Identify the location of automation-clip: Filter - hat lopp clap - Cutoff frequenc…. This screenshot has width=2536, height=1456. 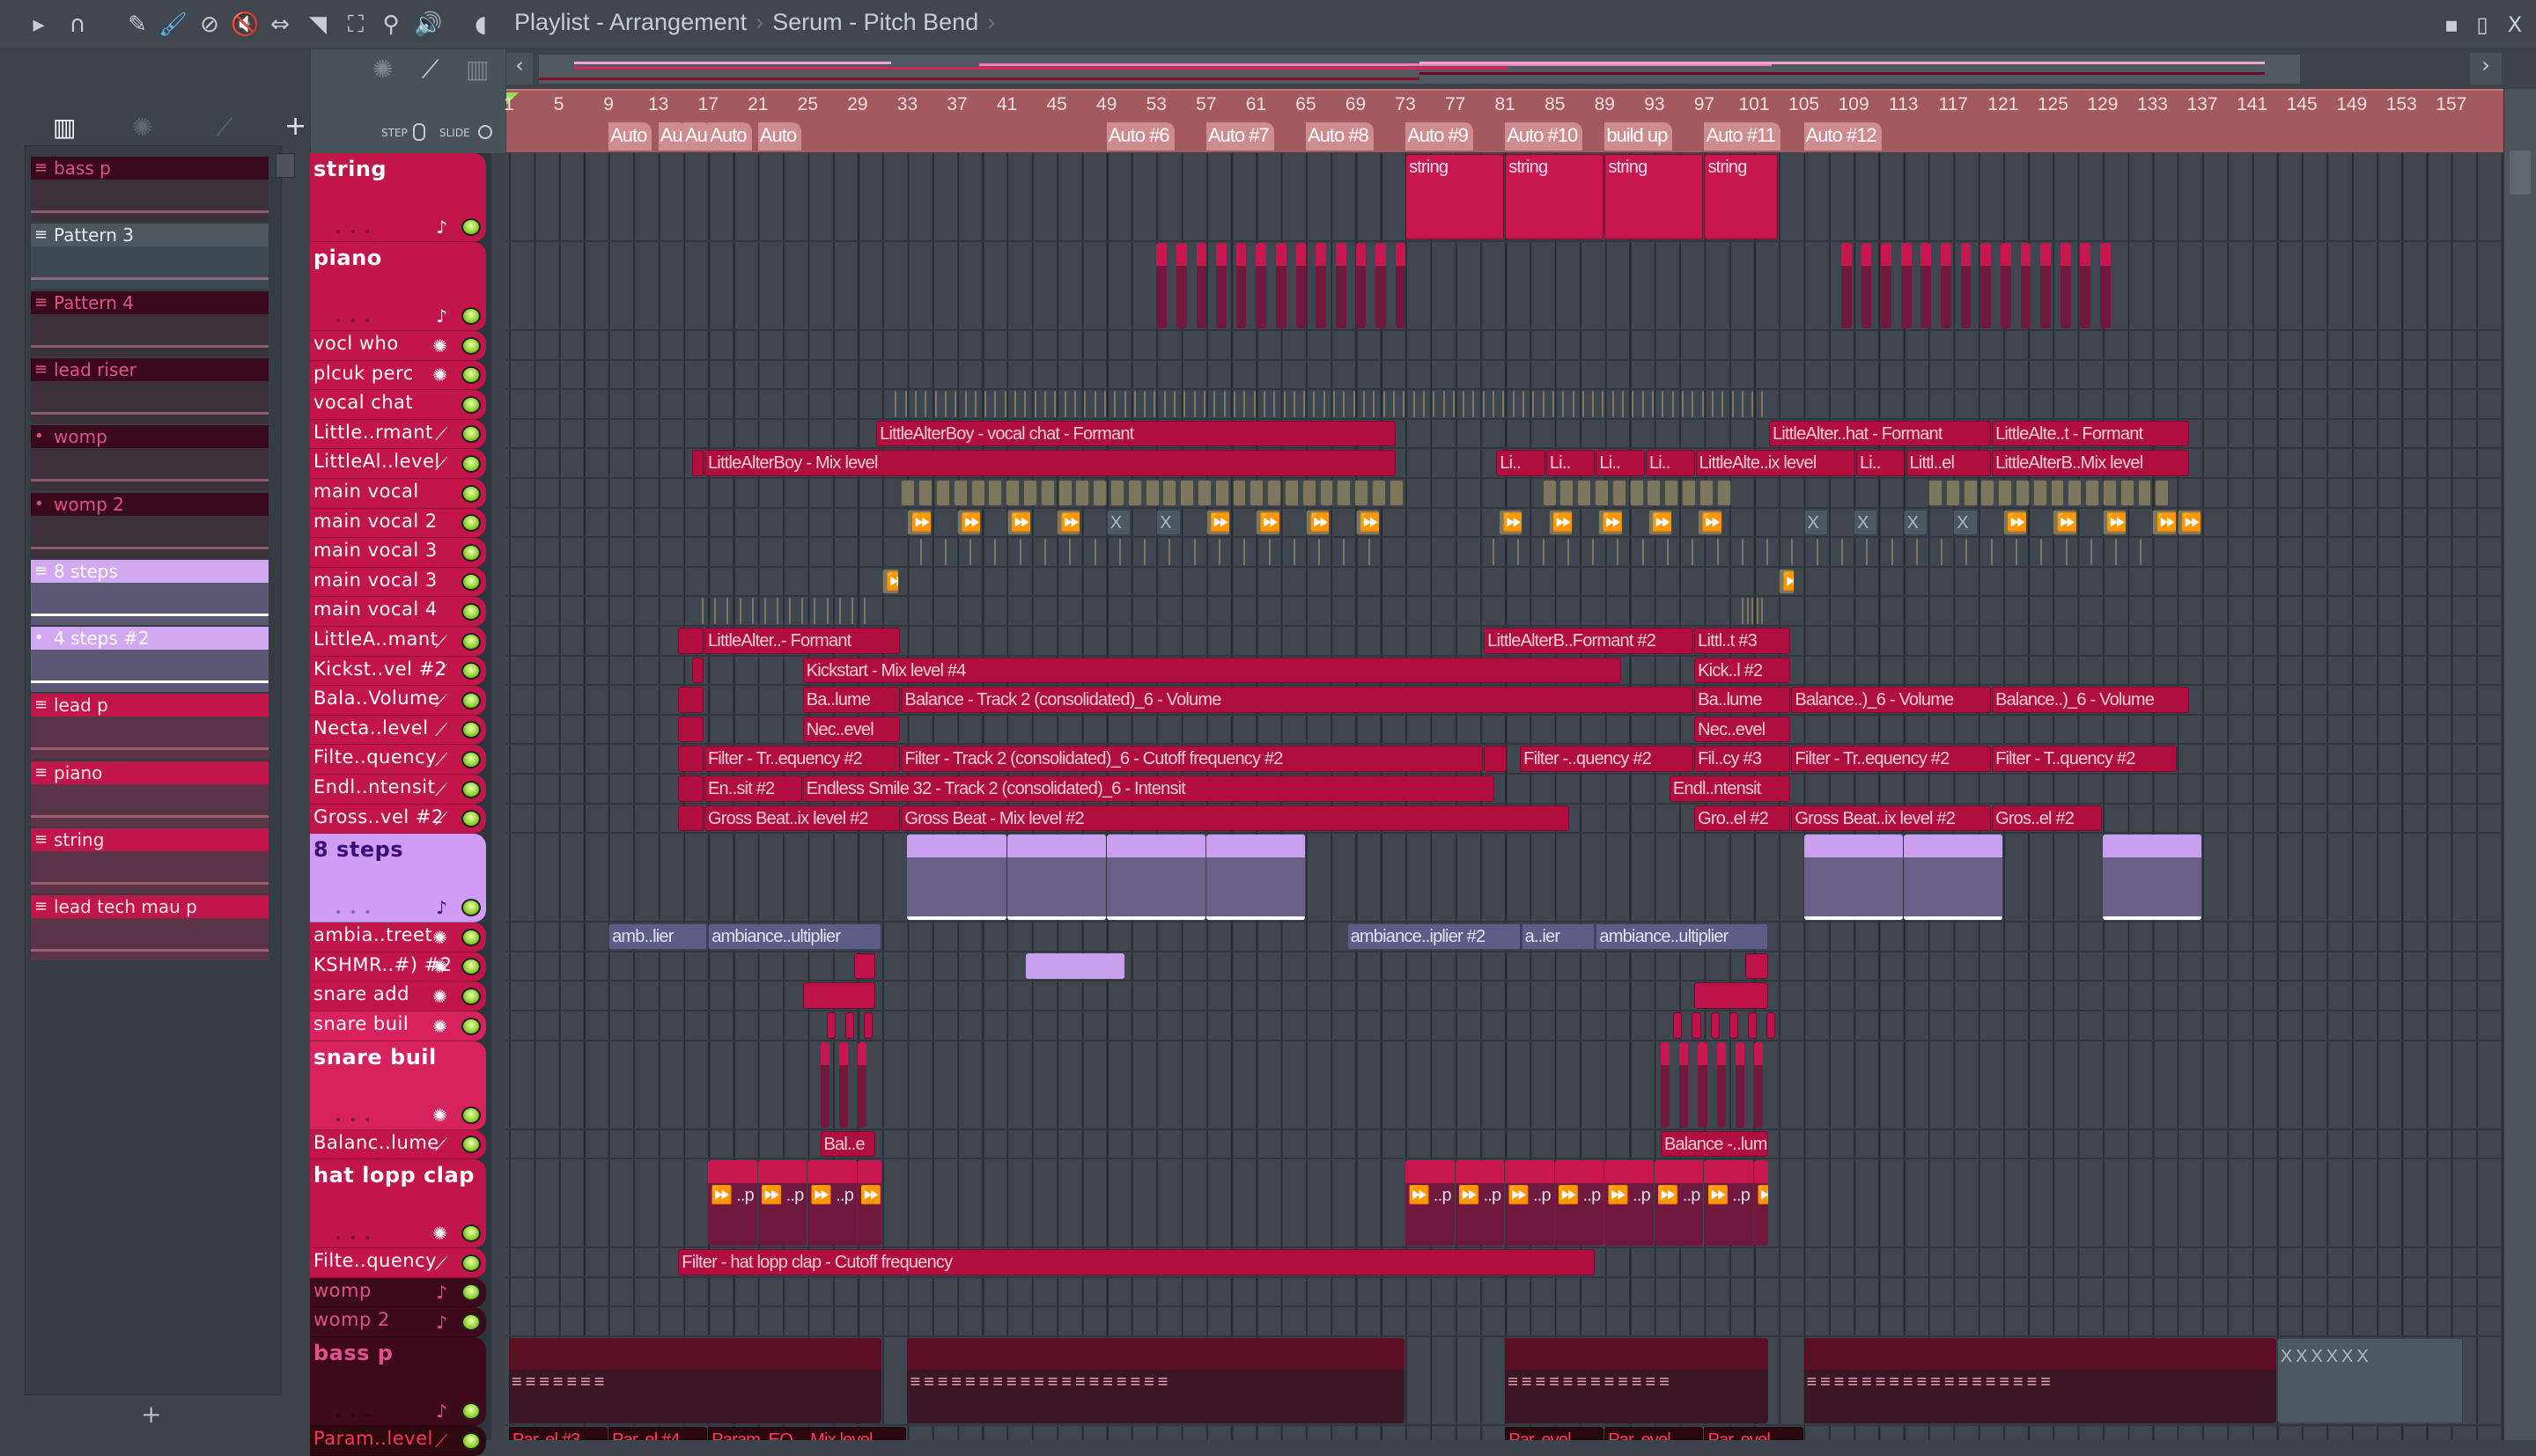
(1137, 1262).